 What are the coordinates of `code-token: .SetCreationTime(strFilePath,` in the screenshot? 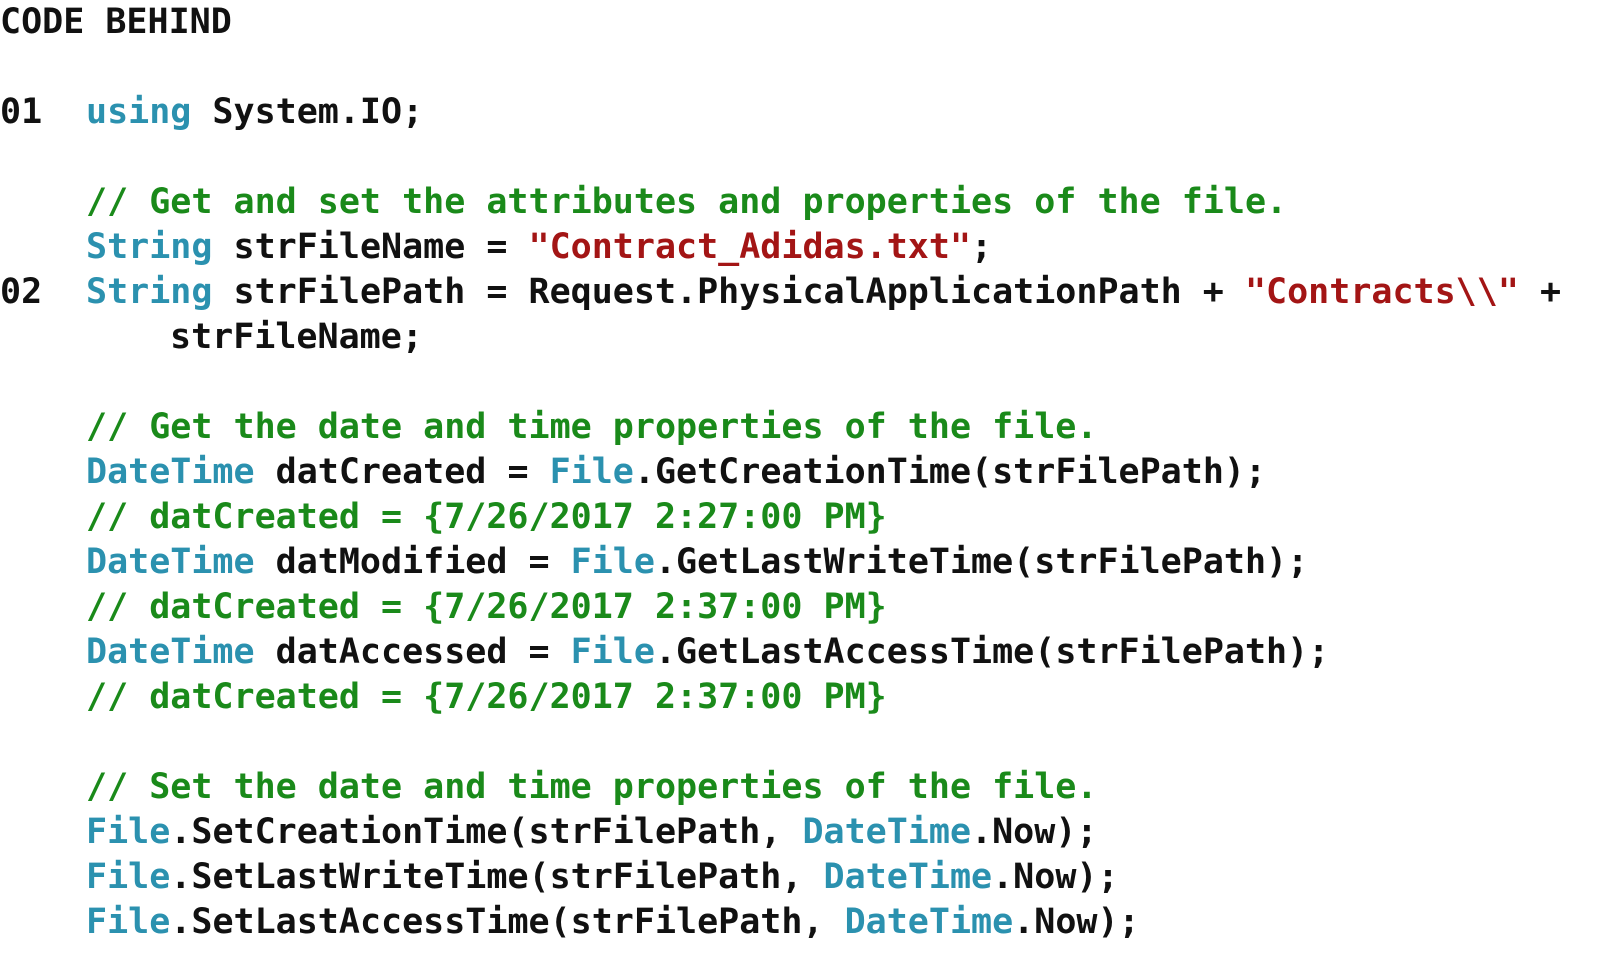 It's located at (486, 832).